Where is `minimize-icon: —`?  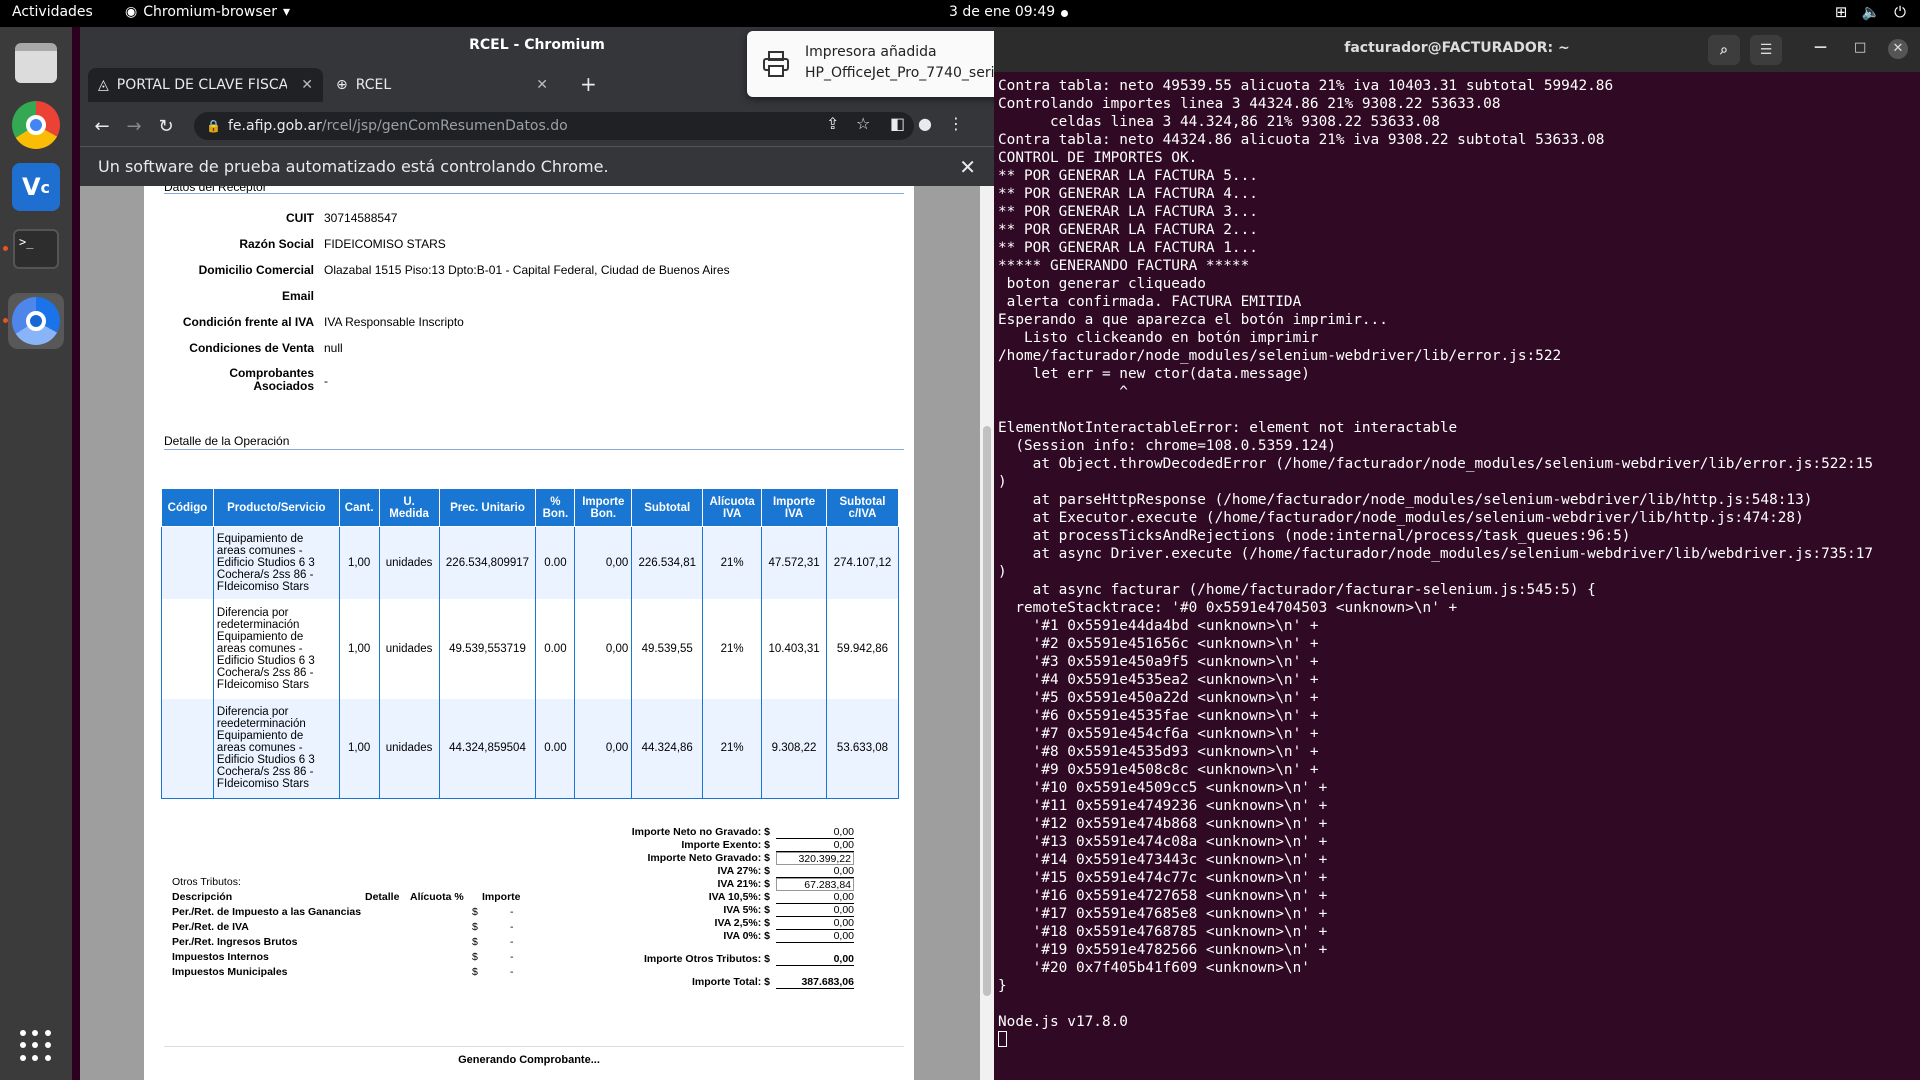 minimize-icon: — is located at coordinates (1820, 47).